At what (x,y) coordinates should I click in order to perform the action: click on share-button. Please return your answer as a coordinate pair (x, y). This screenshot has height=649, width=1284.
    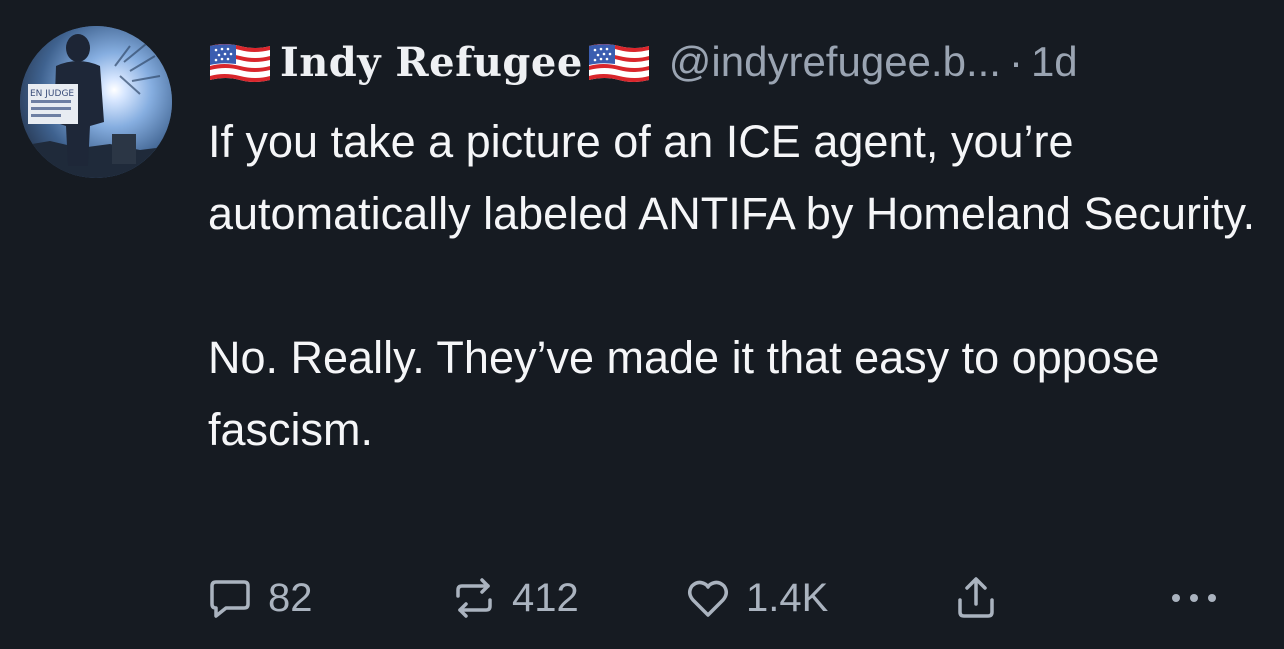
    Looking at the image, I should click on (976, 598).